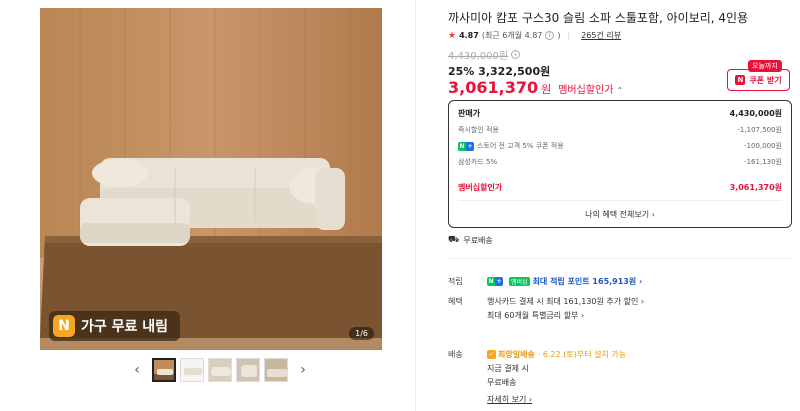 This screenshot has height=411, width=800. What do you see at coordinates (452, 35) in the screenshot?
I see `star-icon: ★` at bounding box center [452, 35].